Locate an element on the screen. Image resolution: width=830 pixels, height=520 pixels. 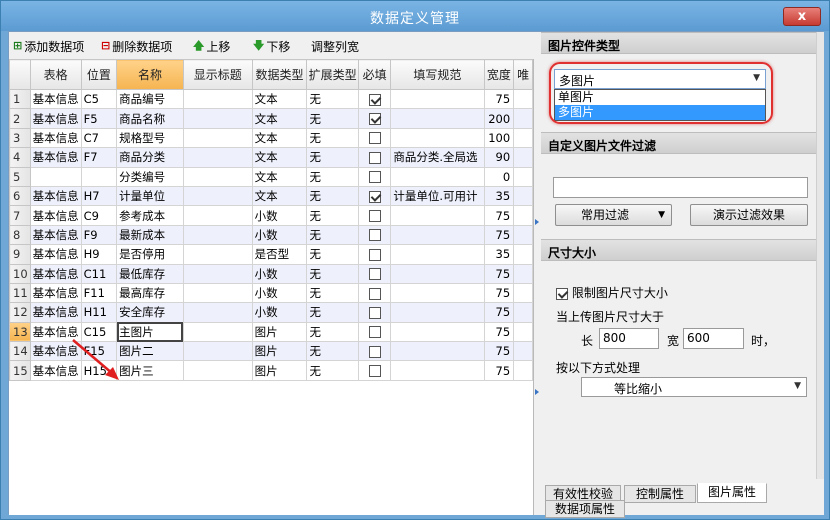
width-input: 600 is located at coordinates (713, 338).